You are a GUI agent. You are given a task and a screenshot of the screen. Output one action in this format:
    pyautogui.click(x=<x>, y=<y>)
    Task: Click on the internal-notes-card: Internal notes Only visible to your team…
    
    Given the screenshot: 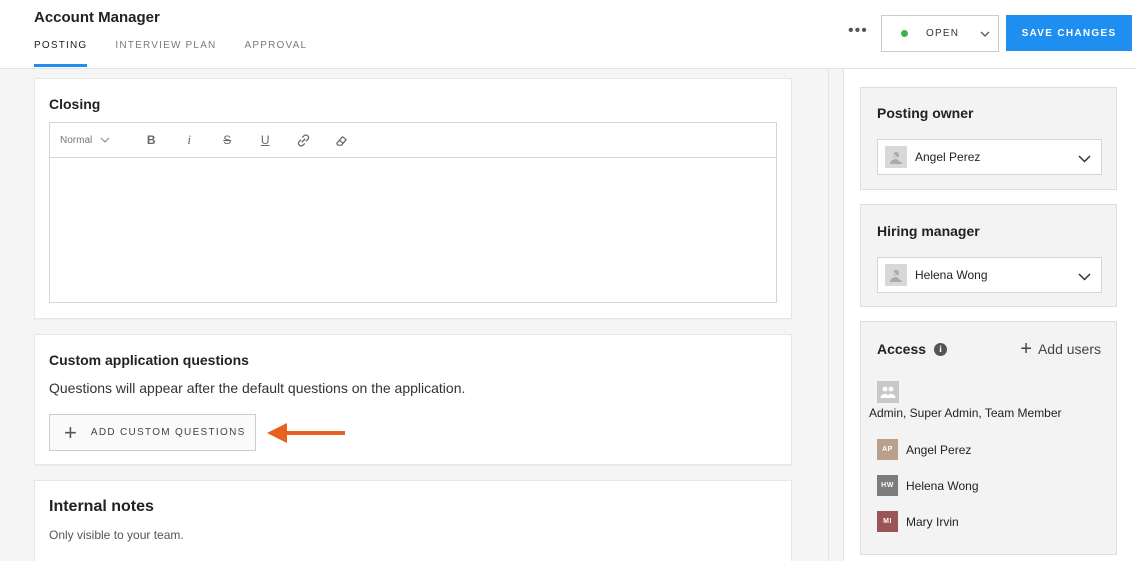 What is the action you would take?
    pyautogui.click(x=413, y=520)
    